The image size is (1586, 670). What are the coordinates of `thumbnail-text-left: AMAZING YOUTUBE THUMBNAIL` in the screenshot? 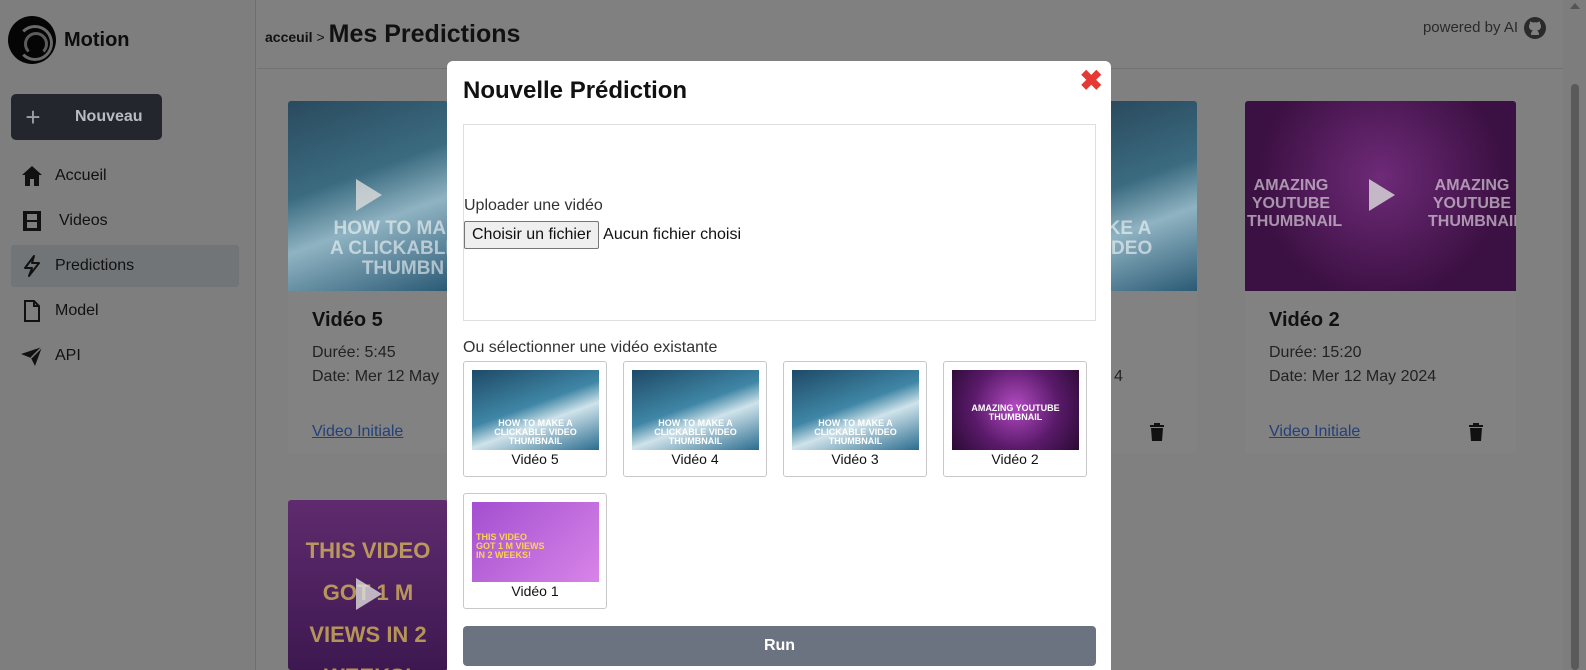 It's located at (1295, 203).